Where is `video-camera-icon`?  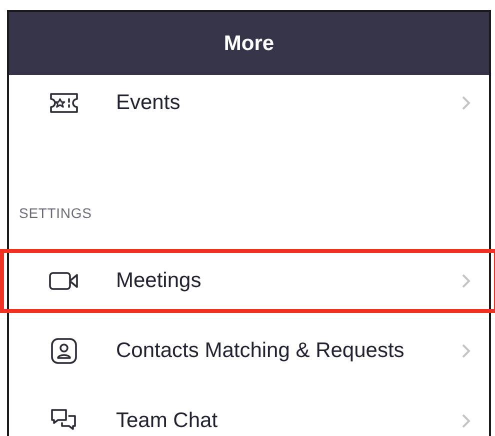
video-camera-icon is located at coordinates (64, 281).